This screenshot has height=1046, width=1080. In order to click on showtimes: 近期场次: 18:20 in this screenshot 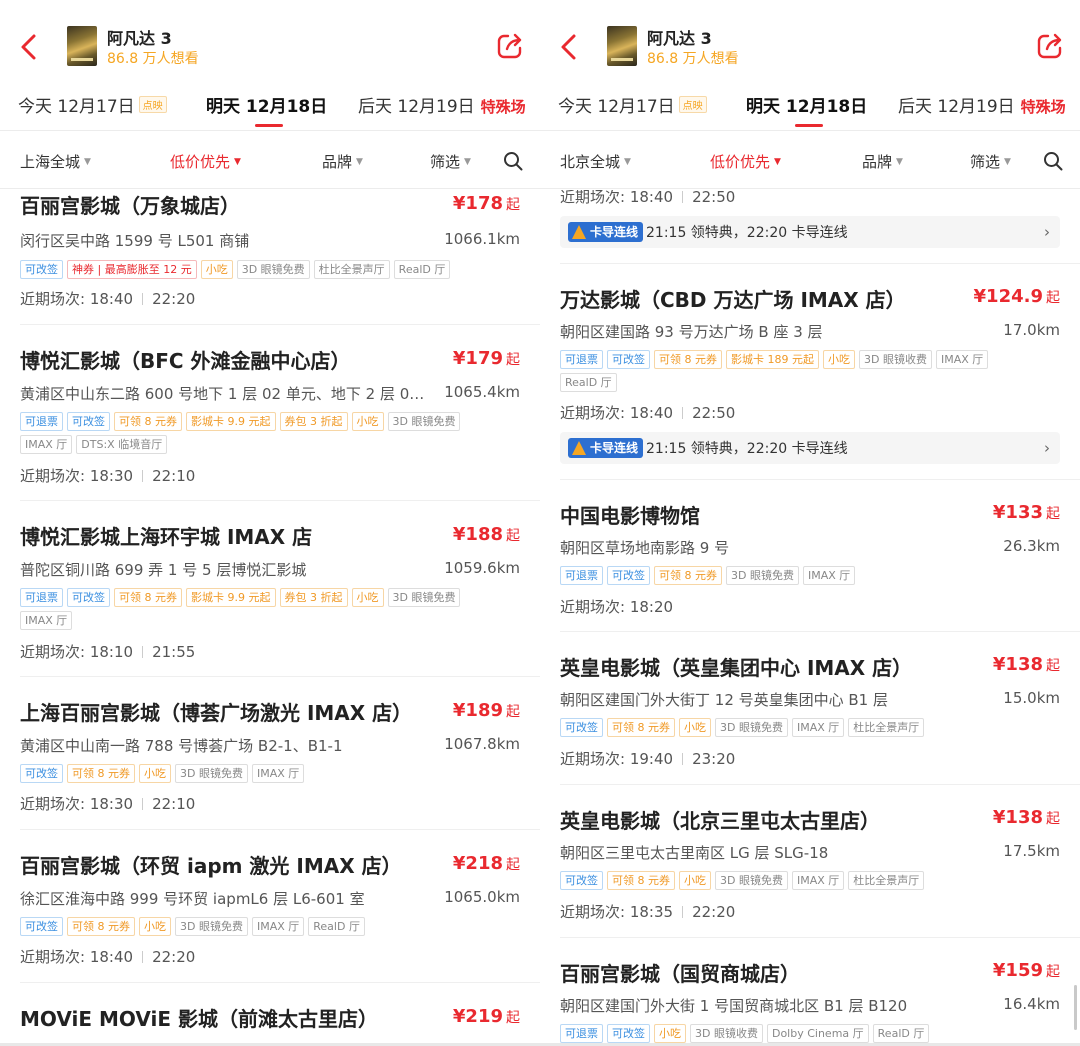, I will do `click(616, 606)`.